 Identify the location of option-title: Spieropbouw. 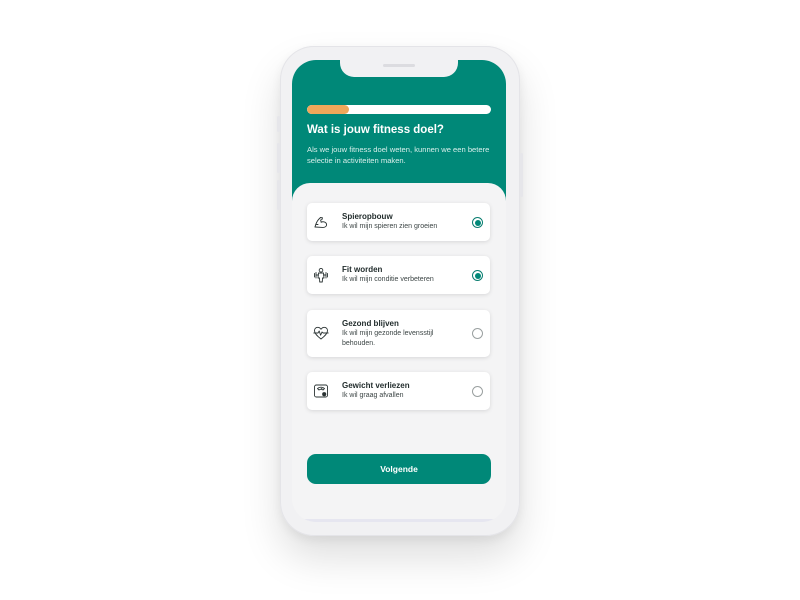
(367, 216).